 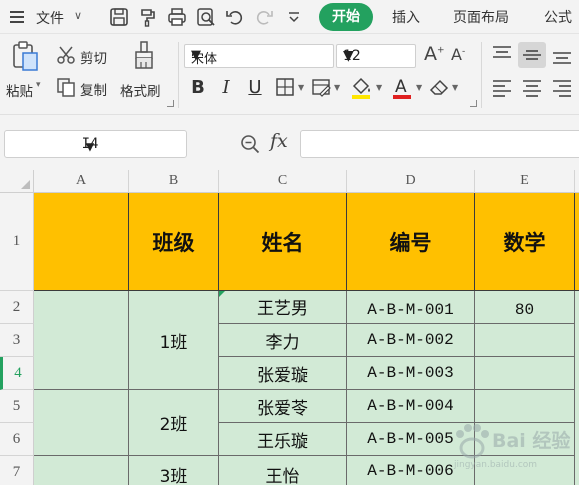 What do you see at coordinates (17, 340) in the screenshot?
I see `row-header-3: 3` at bounding box center [17, 340].